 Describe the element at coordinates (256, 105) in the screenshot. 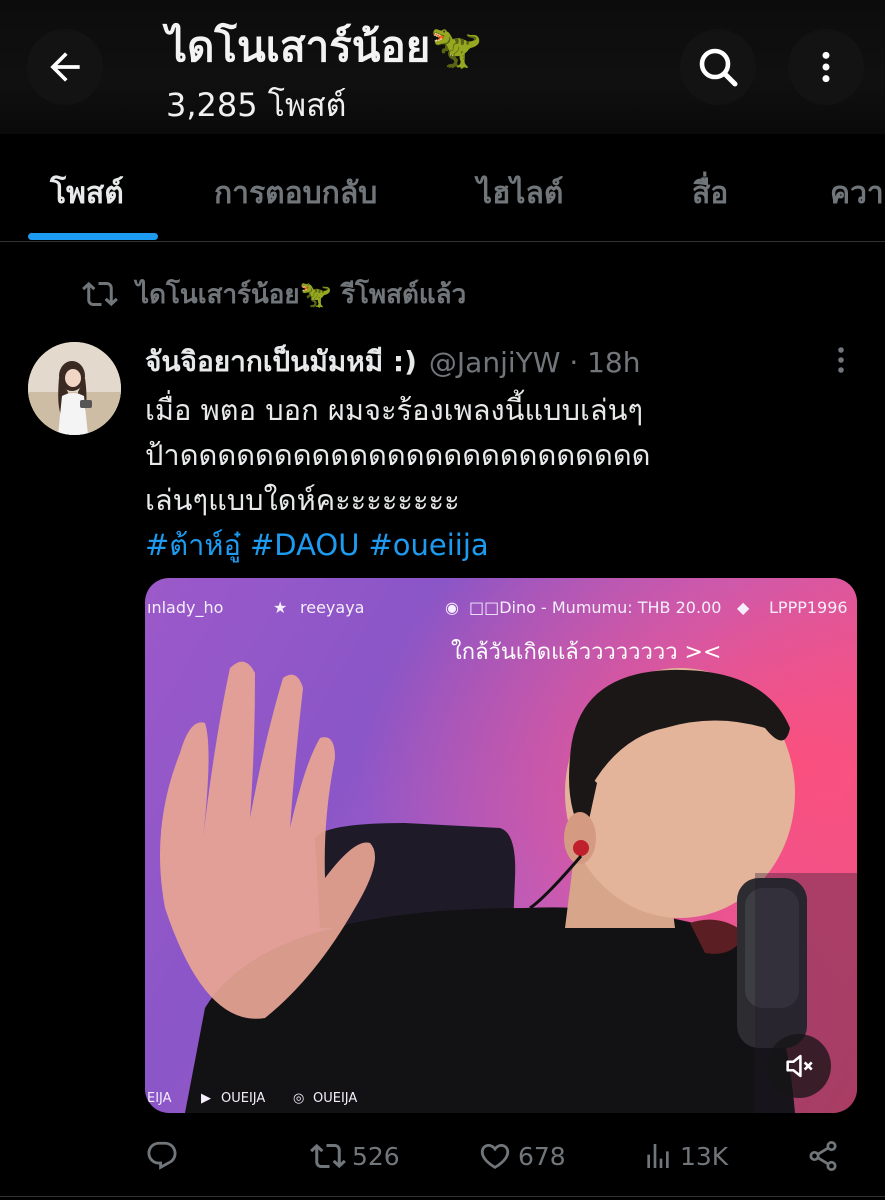

I see `post-count: 3,285 โพสต์` at that location.